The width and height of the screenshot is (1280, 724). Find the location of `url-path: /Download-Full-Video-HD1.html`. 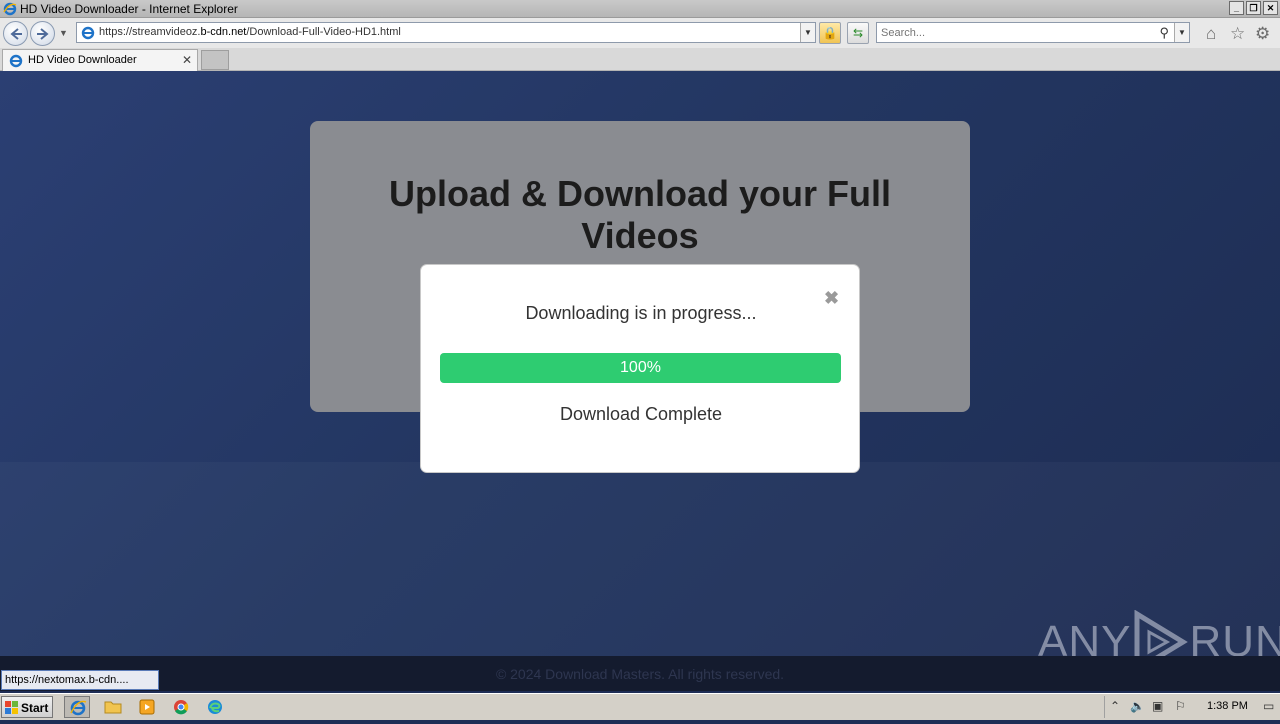

url-path: /Download-Full-Video-HD1.html is located at coordinates (323, 32).